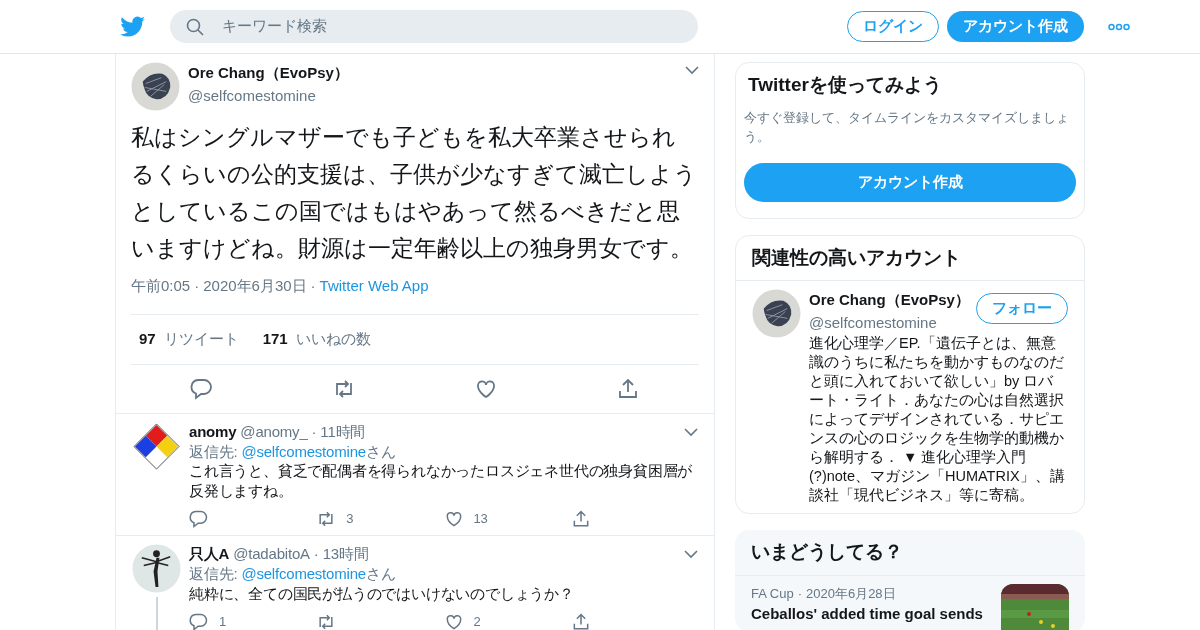 This screenshot has height=630, width=1200. Describe the element at coordinates (271, 554) in the screenshot. I see `author-handle: @tadabitoA` at that location.